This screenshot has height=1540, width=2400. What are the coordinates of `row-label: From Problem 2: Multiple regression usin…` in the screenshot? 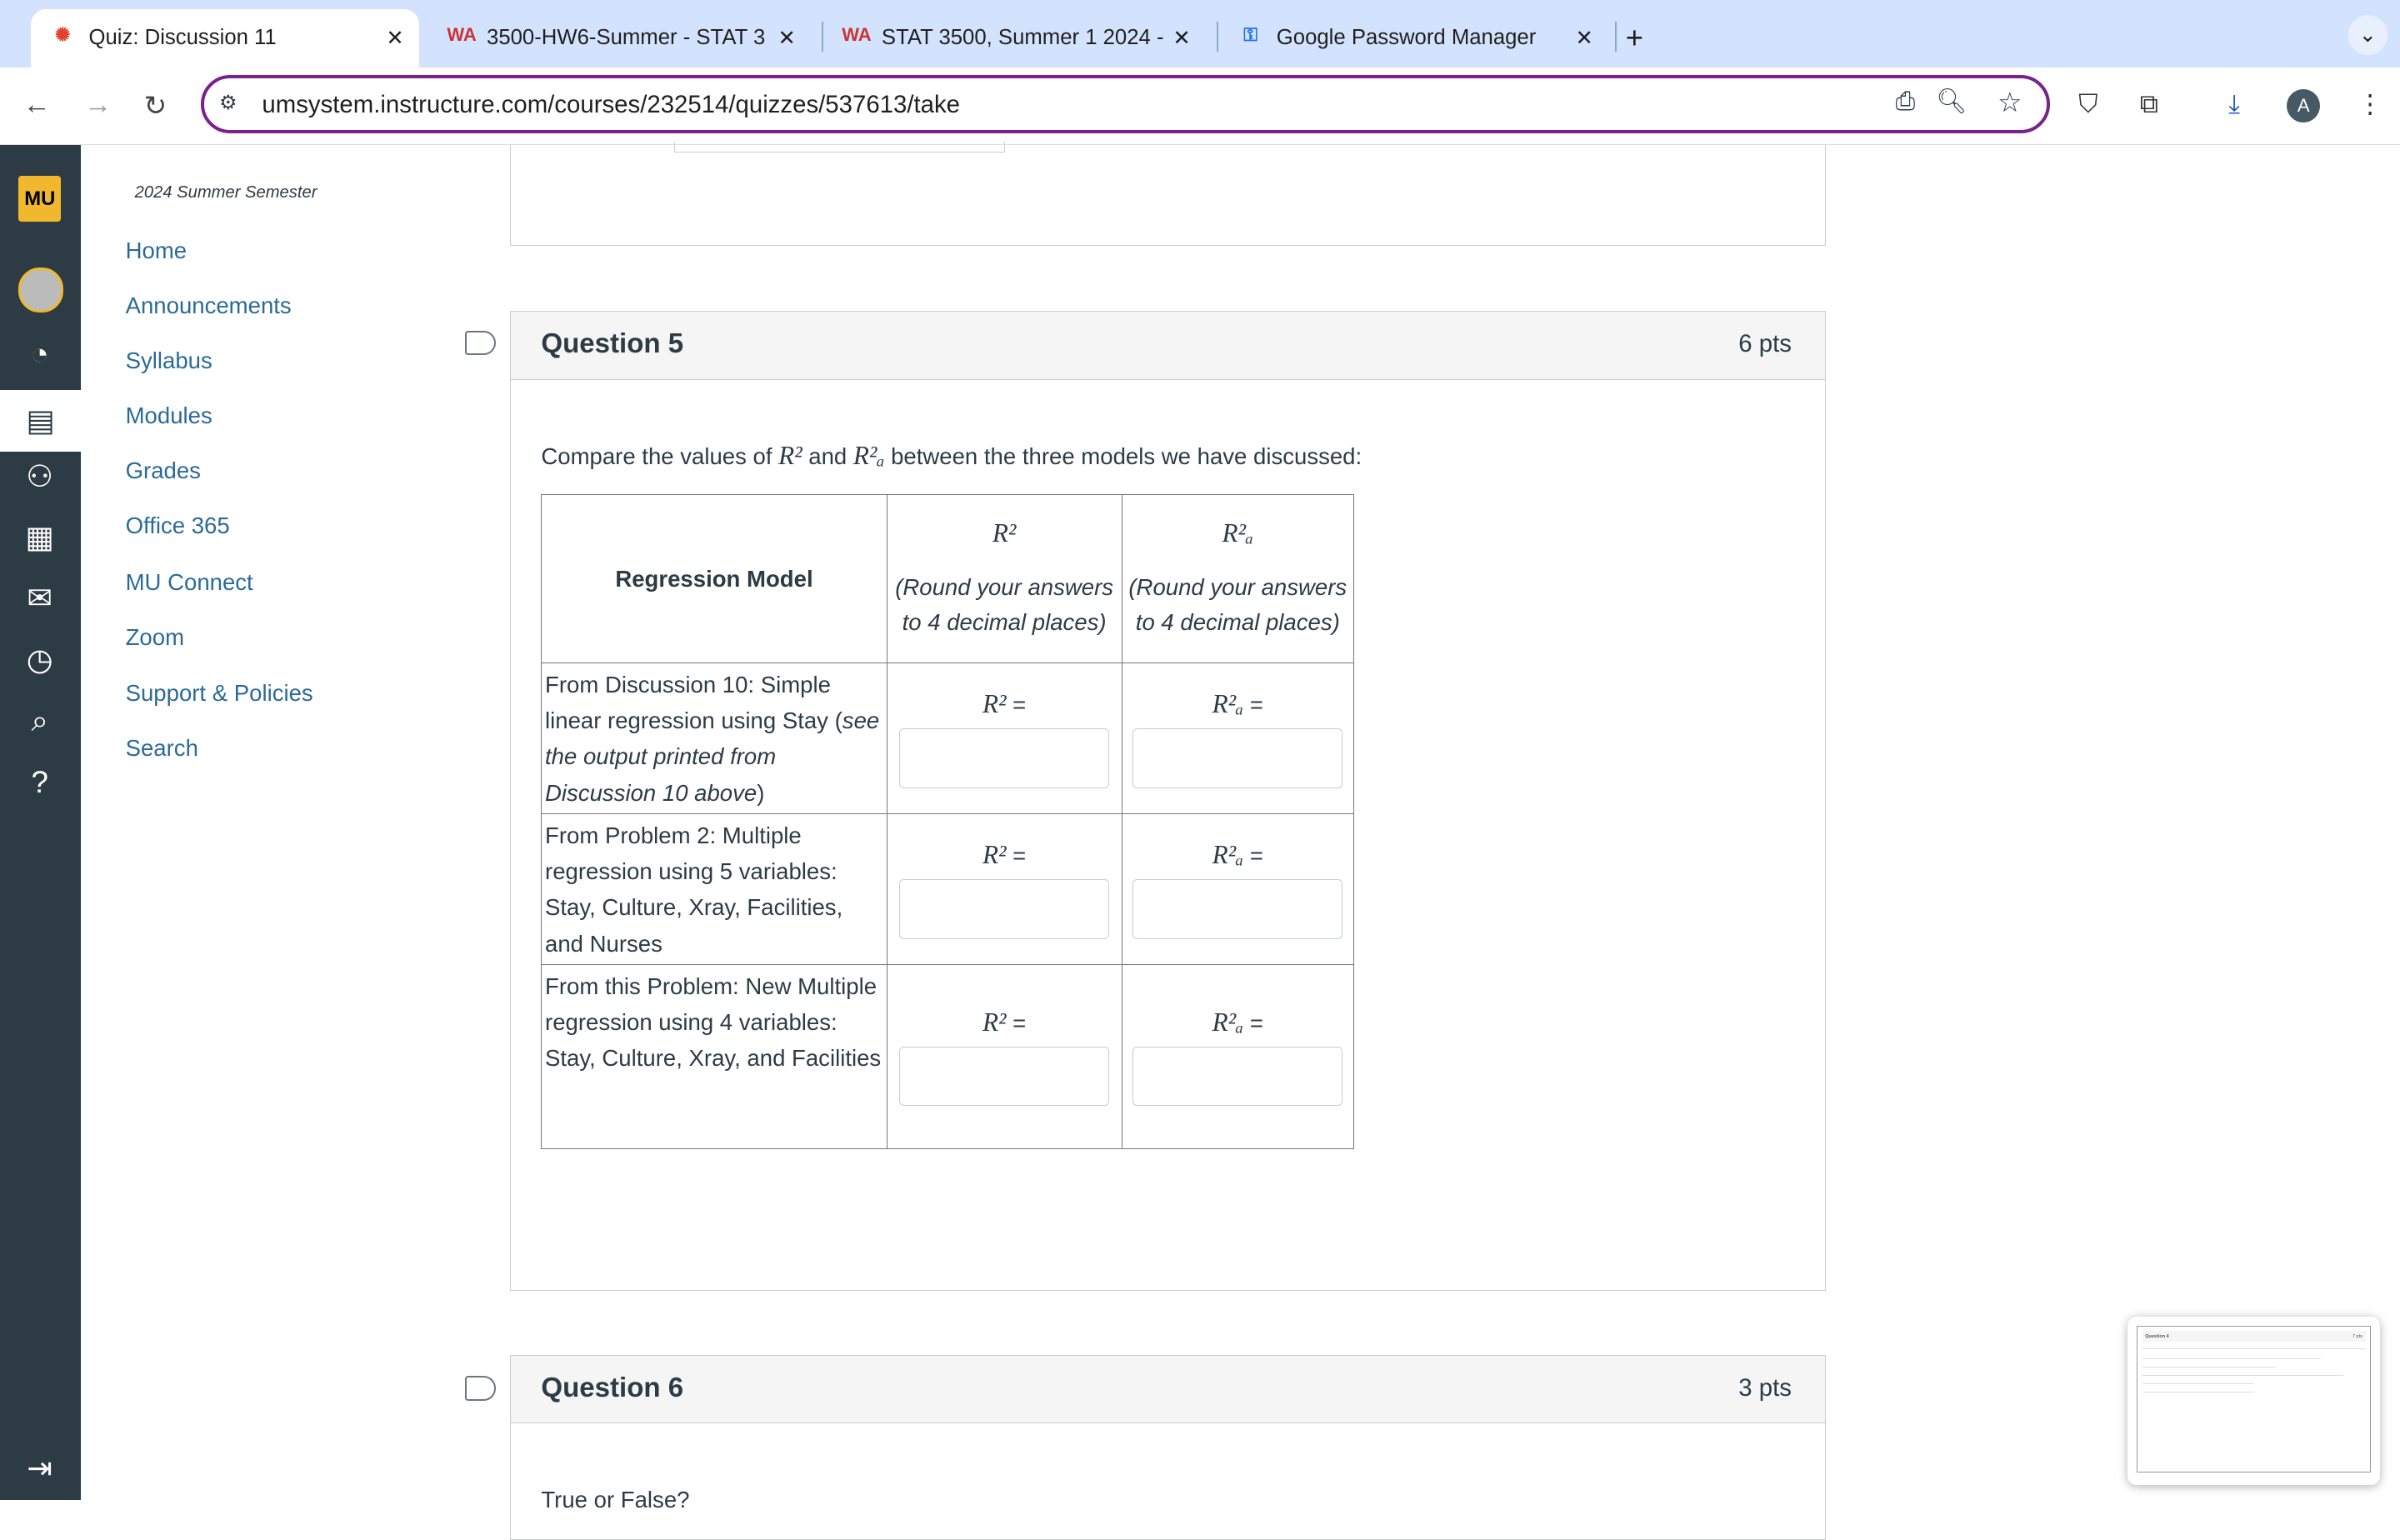 It's located at (714, 889).